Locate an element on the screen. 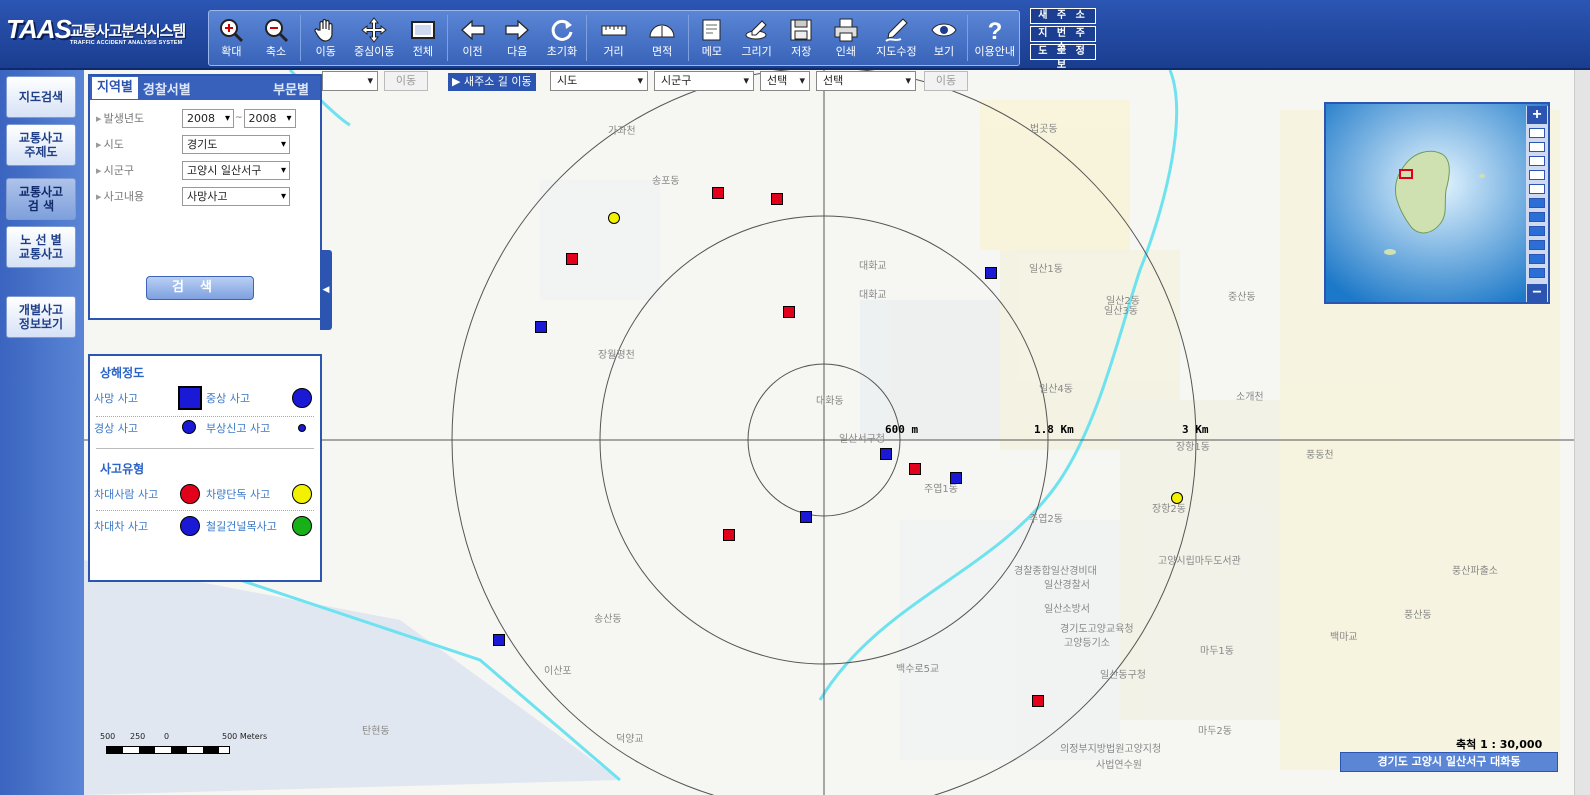 This screenshot has width=1590, height=795. map-label: 가좌천 is located at coordinates (622, 131).